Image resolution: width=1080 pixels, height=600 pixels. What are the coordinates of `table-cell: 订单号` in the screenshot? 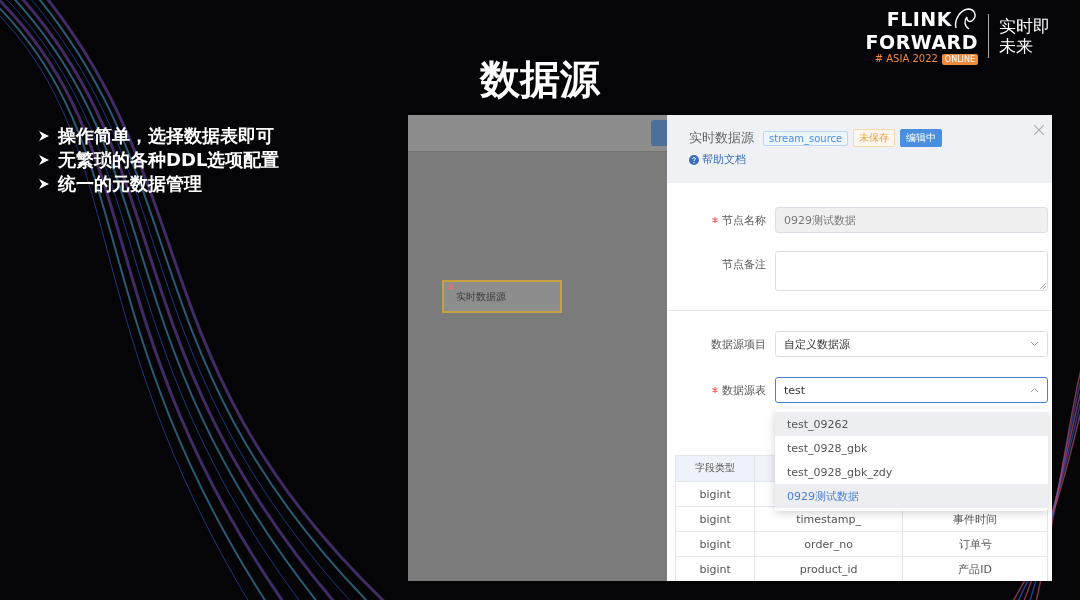 It's located at (975, 544).